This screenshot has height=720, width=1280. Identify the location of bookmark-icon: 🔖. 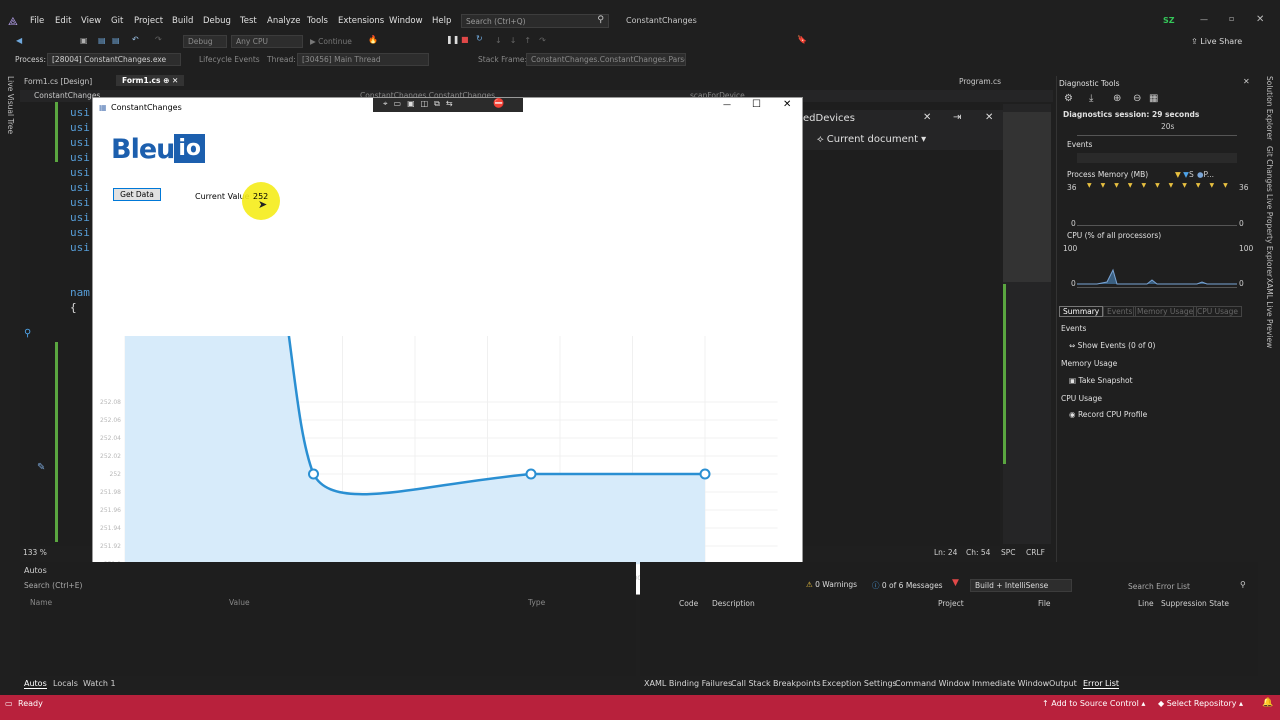
(802, 39).